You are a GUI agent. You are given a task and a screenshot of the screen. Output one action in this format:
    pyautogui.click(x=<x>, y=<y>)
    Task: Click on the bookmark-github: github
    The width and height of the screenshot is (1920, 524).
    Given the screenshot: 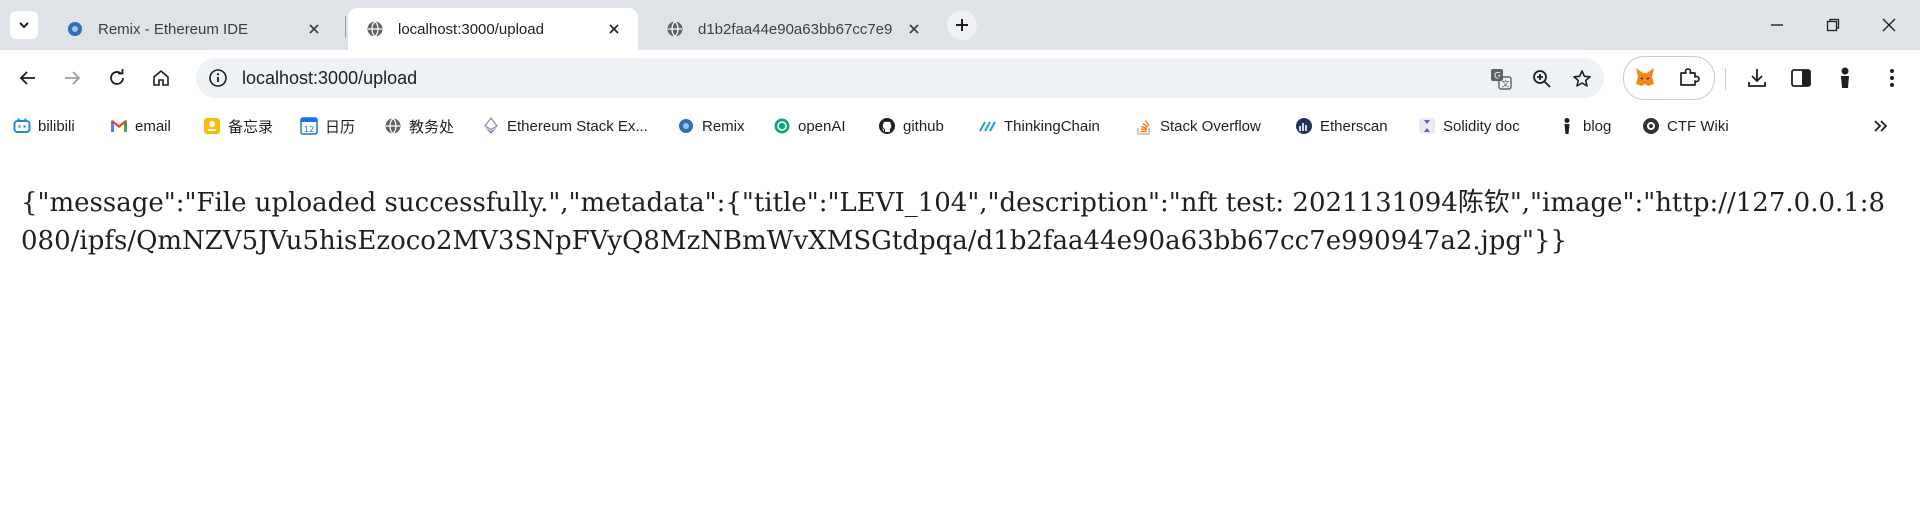 What is the action you would take?
    pyautogui.click(x=911, y=126)
    